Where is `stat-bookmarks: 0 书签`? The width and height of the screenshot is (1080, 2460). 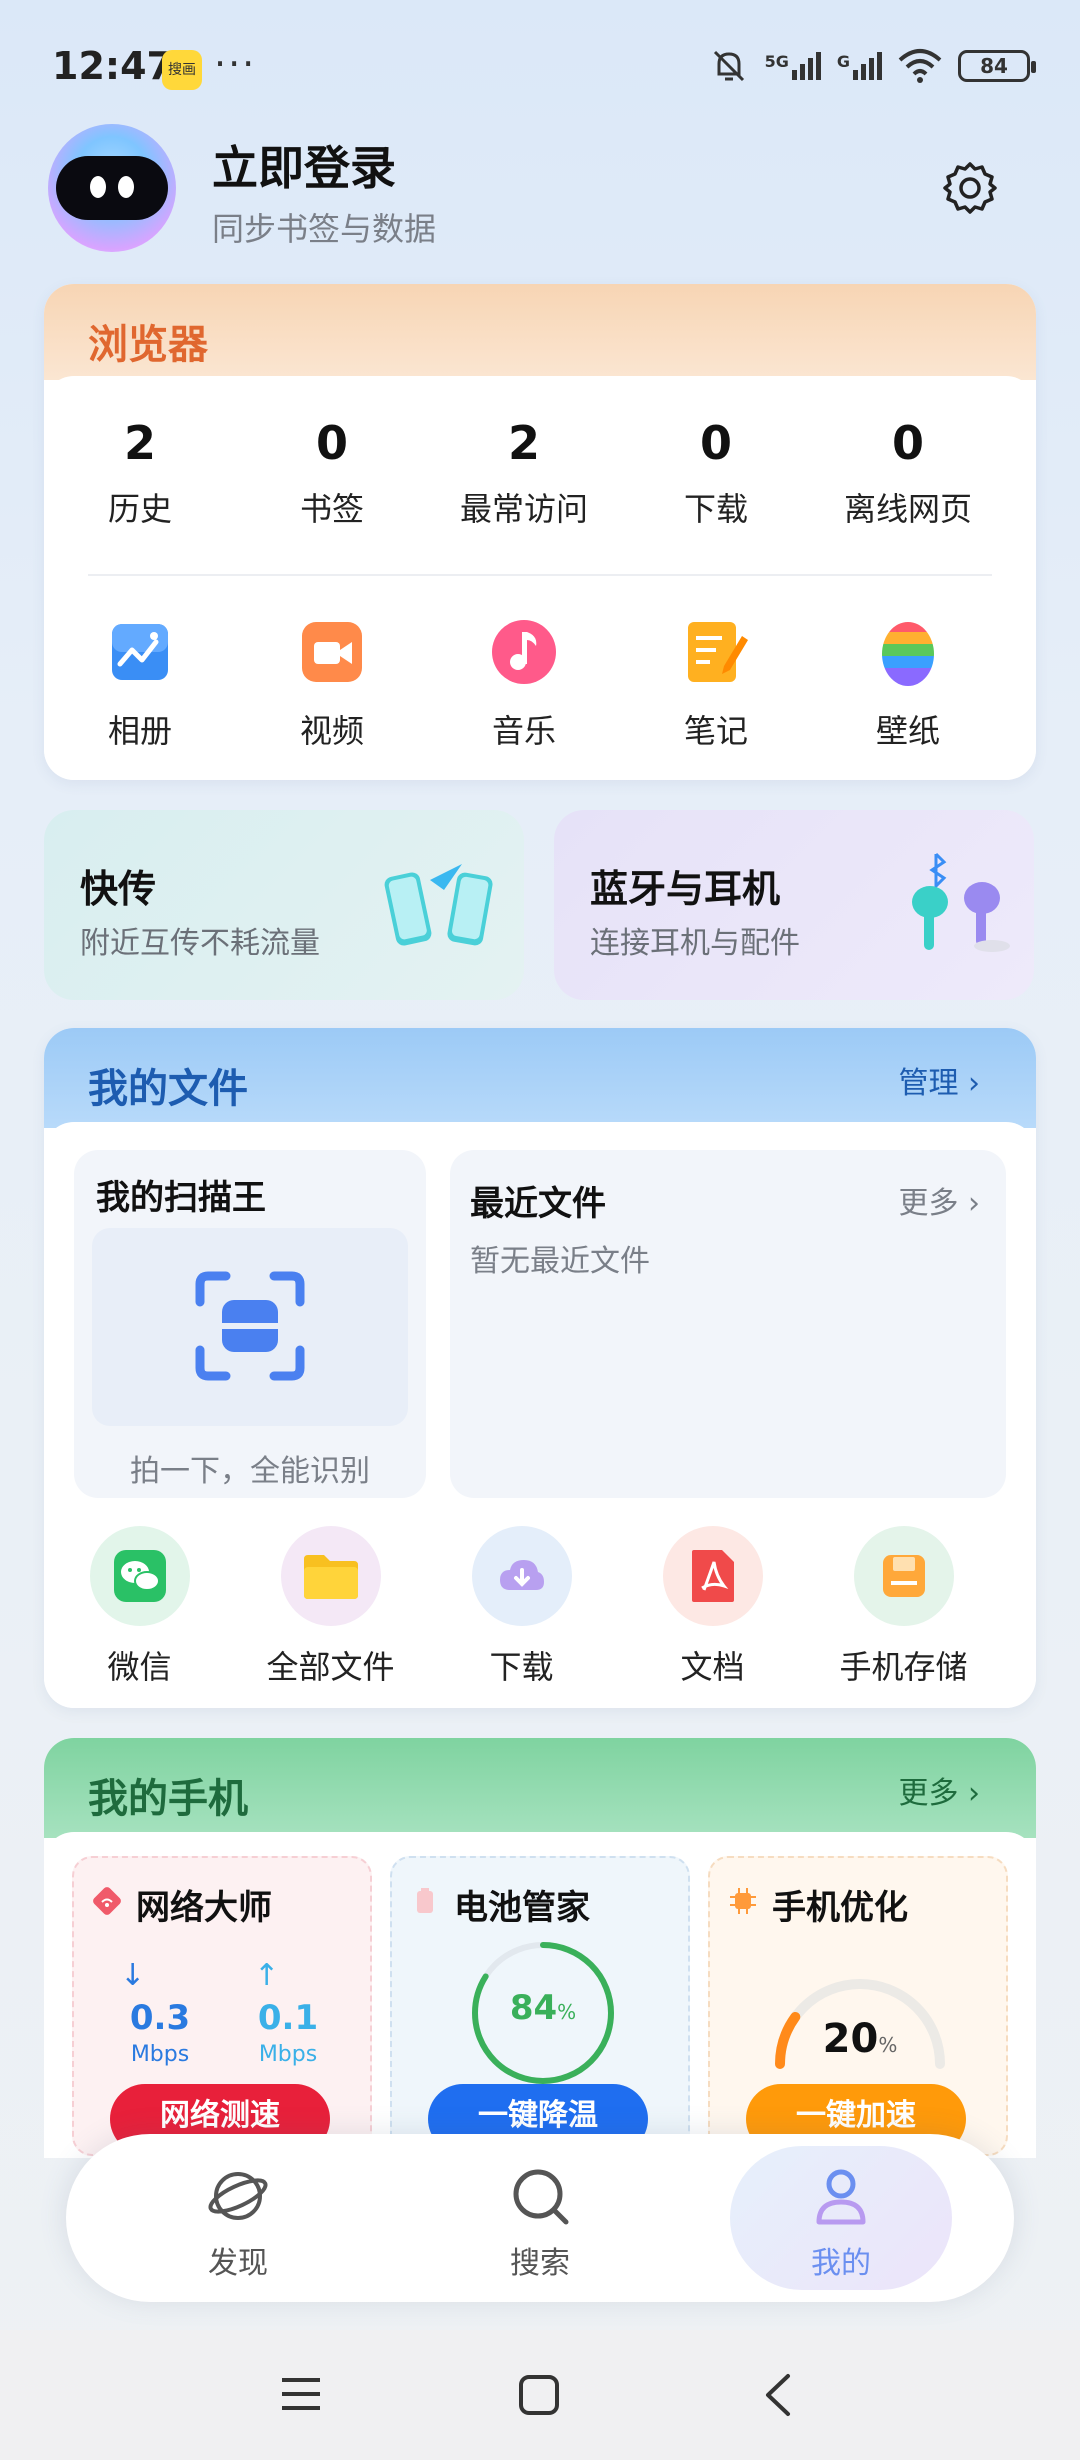
stat-bookmarks: 0 书签 is located at coordinates (332, 473).